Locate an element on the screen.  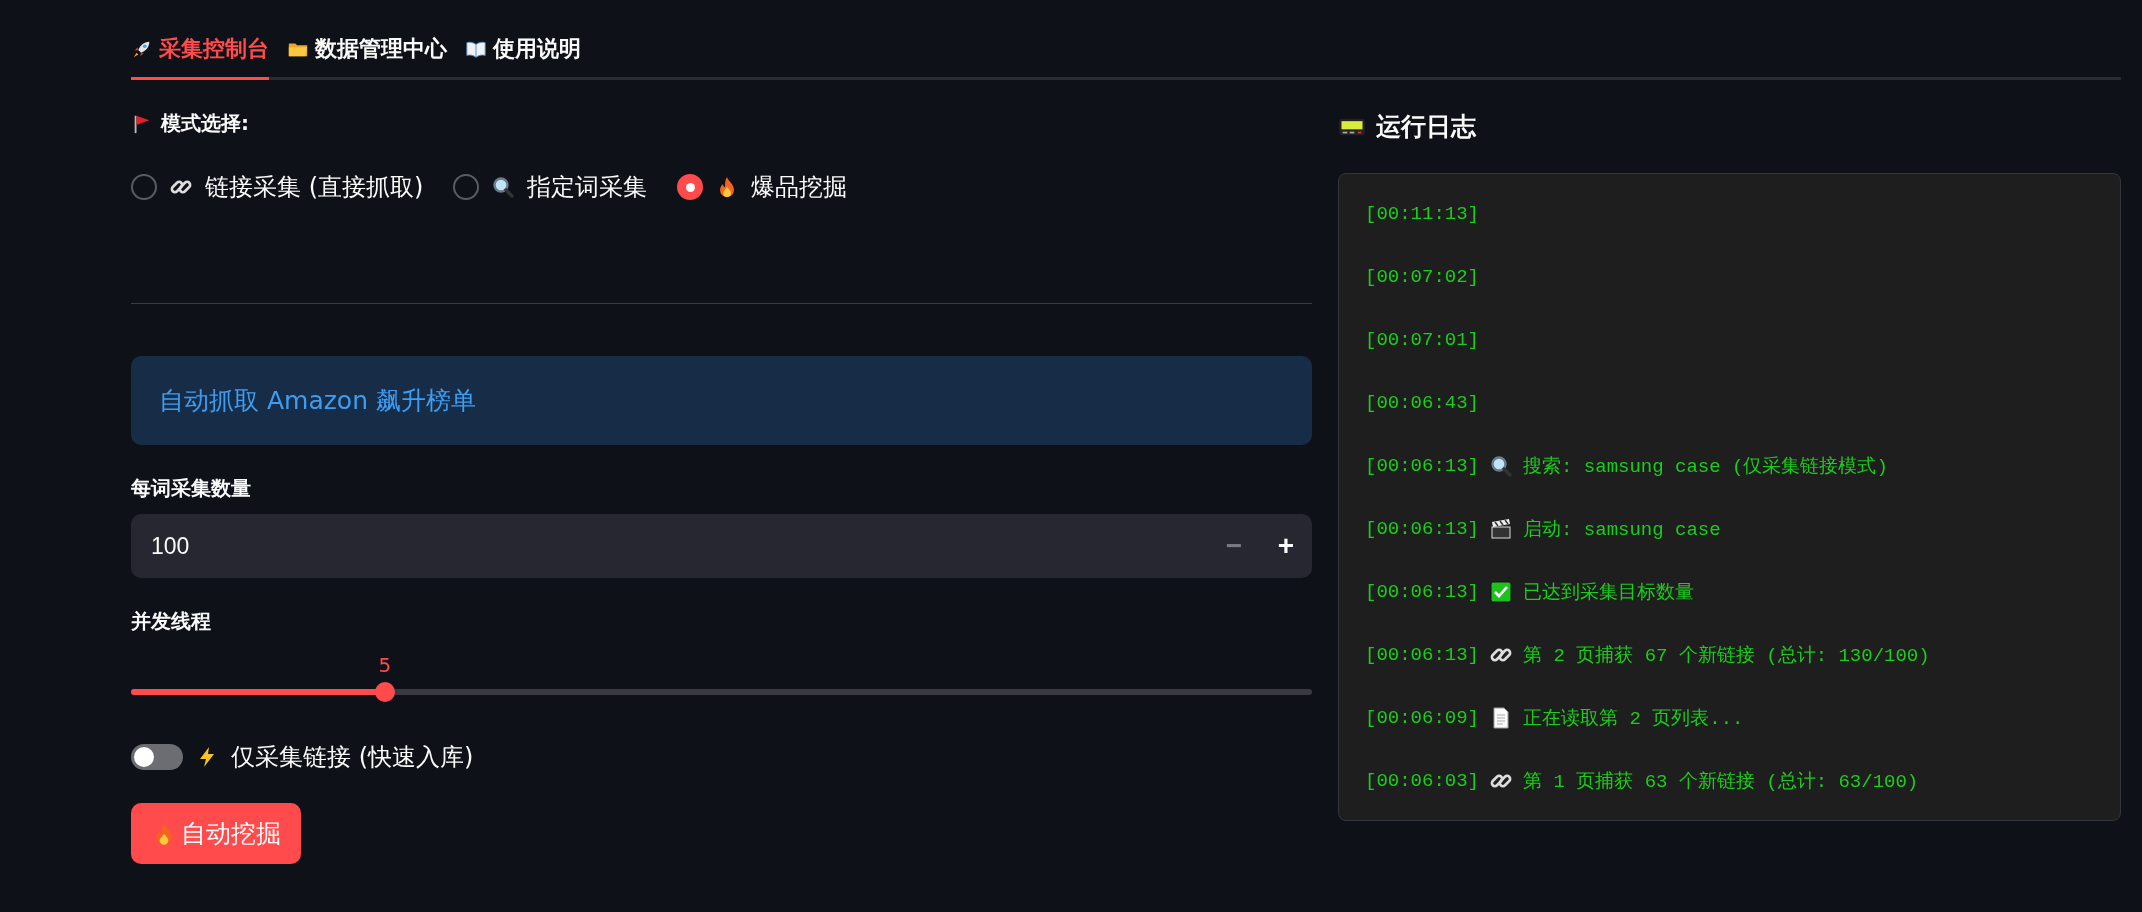
check-icon is located at coordinates (1501, 591).